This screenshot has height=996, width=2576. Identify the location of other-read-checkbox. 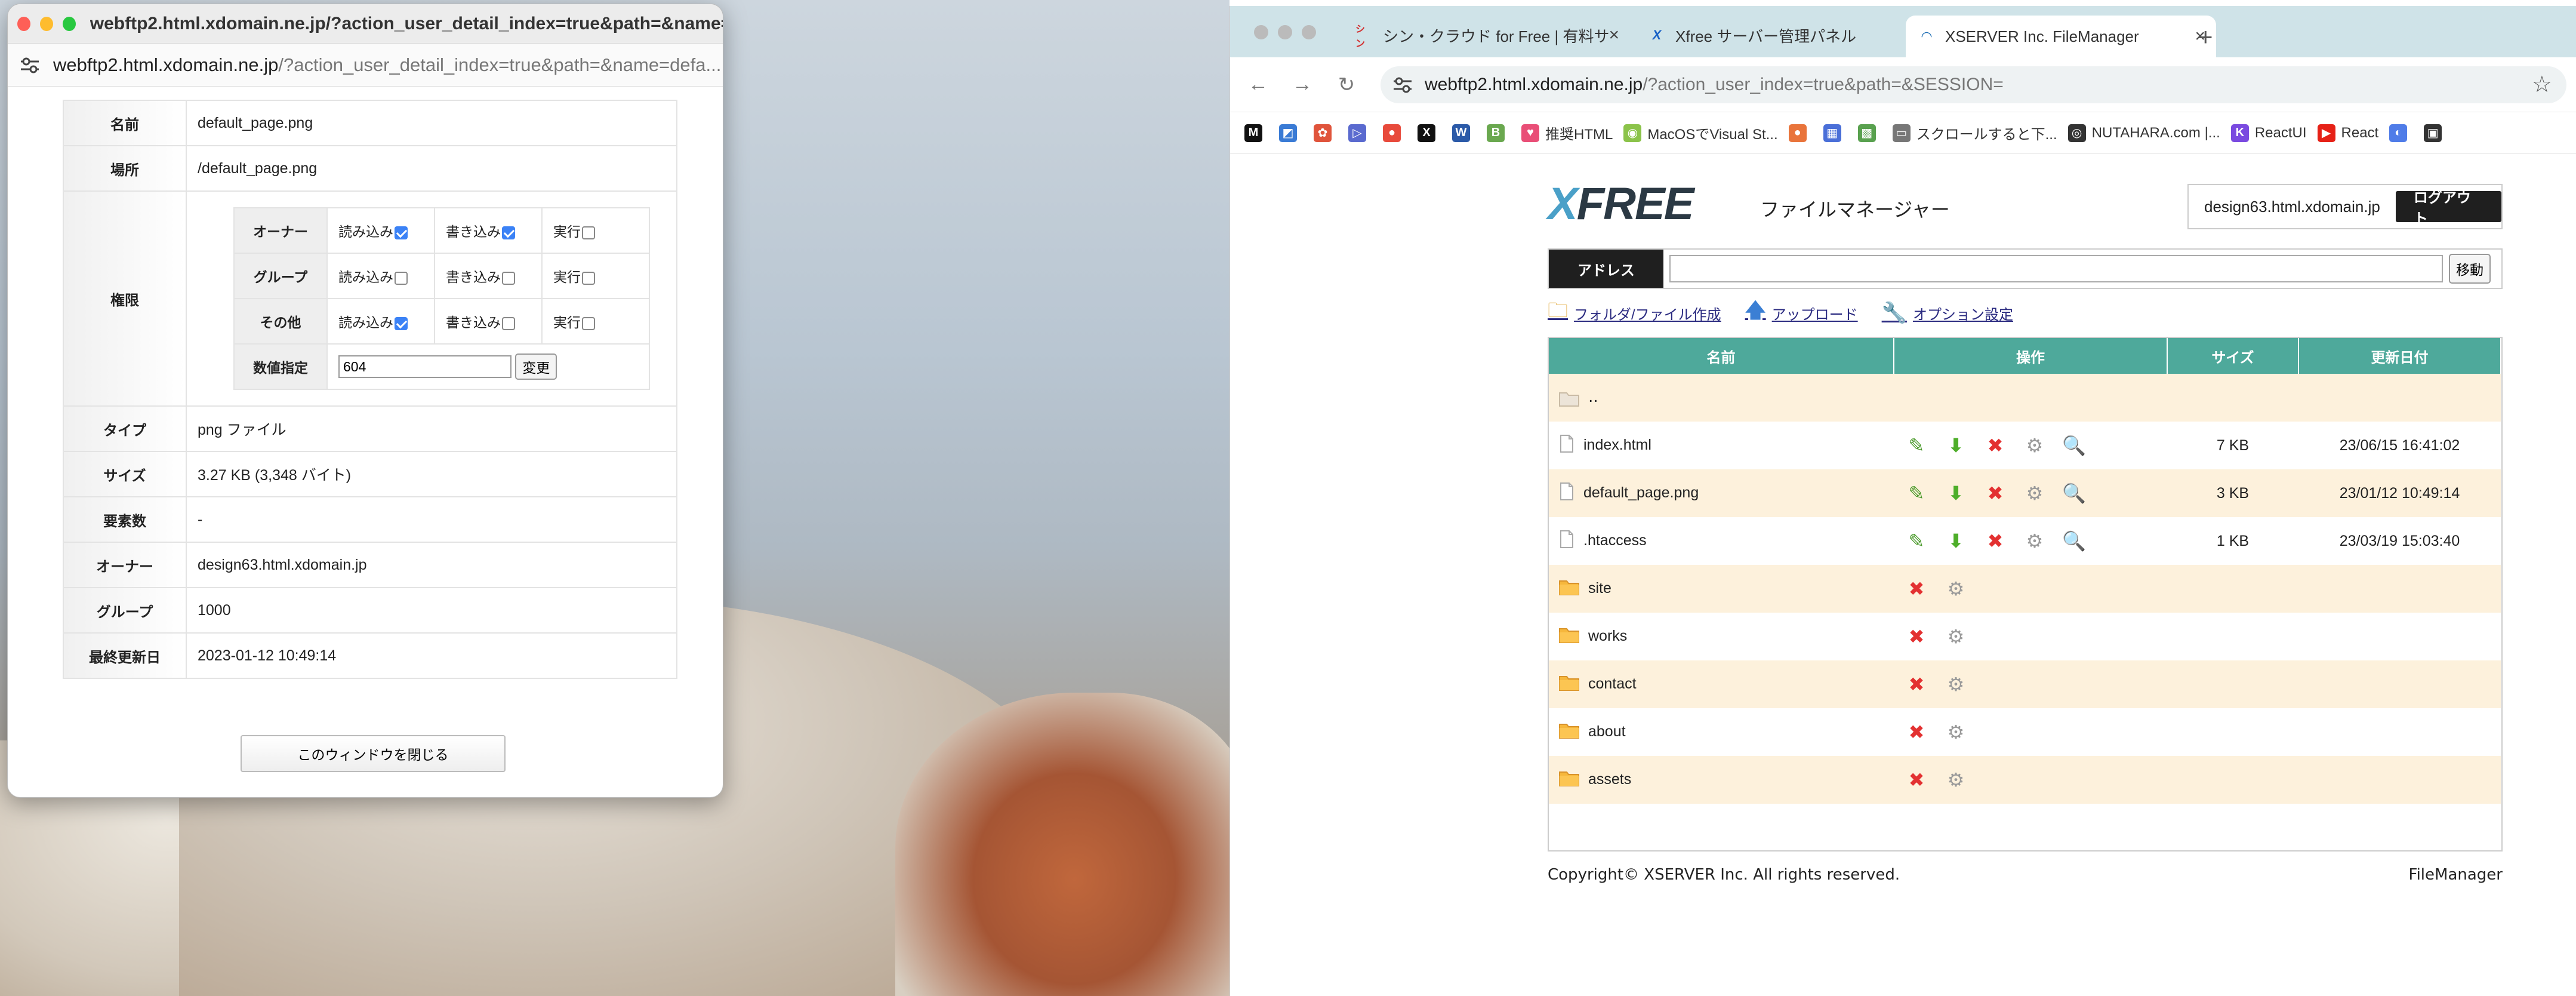
(401, 323).